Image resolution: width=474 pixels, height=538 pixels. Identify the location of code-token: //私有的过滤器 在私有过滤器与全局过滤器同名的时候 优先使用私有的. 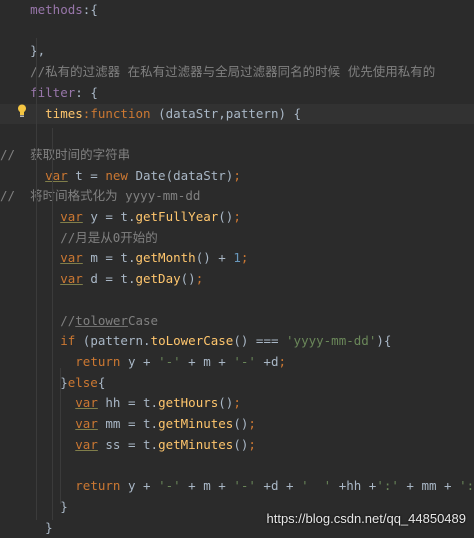
(218, 72).